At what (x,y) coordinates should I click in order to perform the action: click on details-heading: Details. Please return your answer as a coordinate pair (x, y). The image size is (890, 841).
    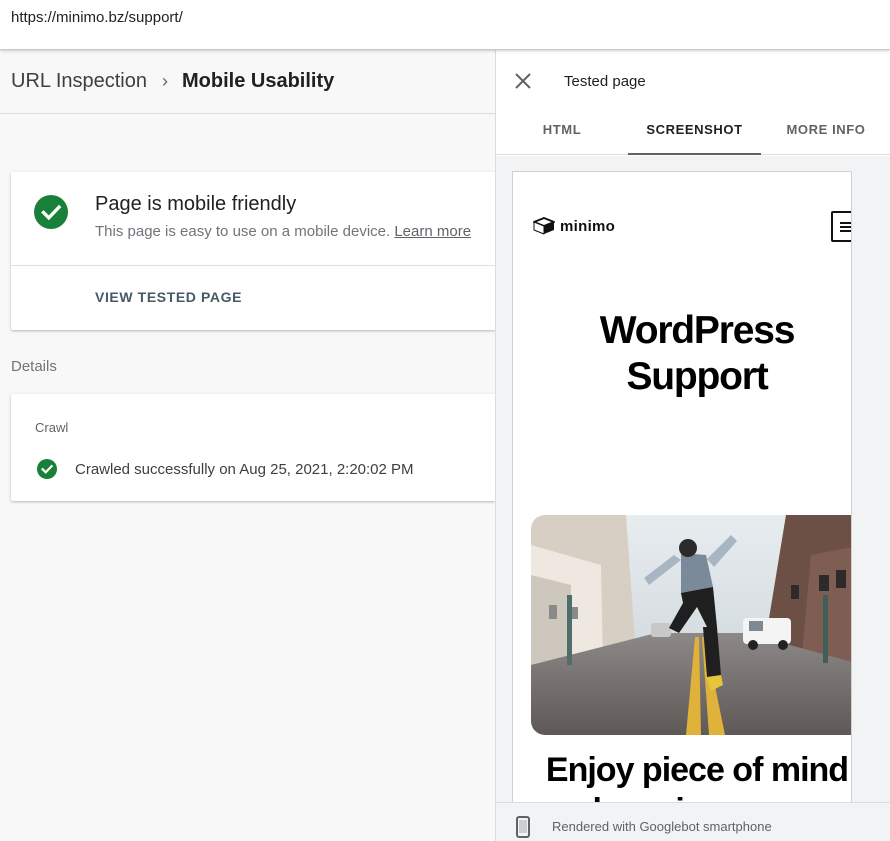
    Looking at the image, I should click on (34, 366).